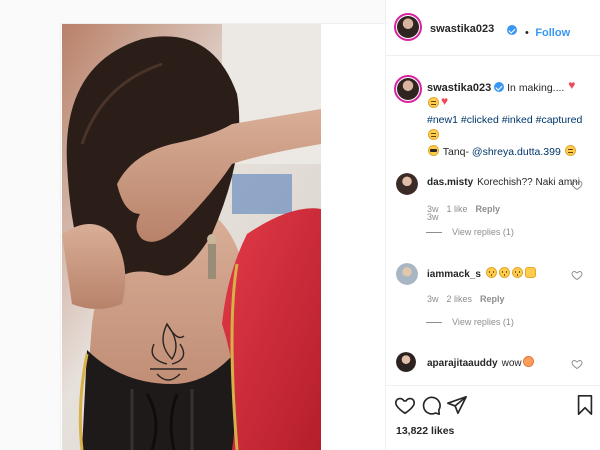 The width and height of the screenshot is (600, 450). What do you see at coordinates (457, 405) in the screenshot?
I see `share-icon` at bounding box center [457, 405].